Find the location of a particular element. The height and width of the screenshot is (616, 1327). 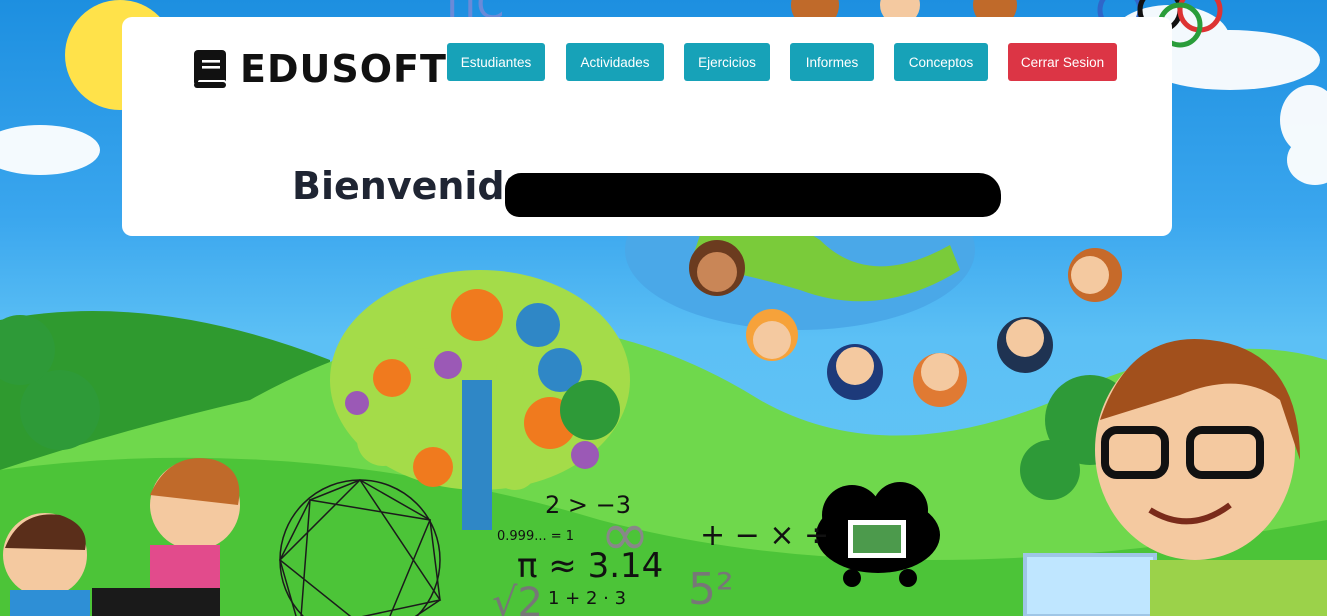

math-repeating: 0.999... = 1 is located at coordinates (535, 536).